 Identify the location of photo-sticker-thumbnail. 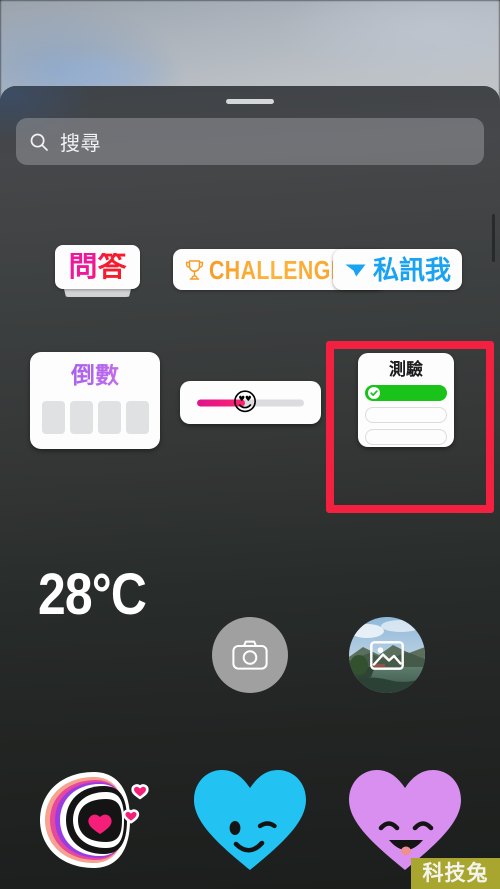
(387, 655).